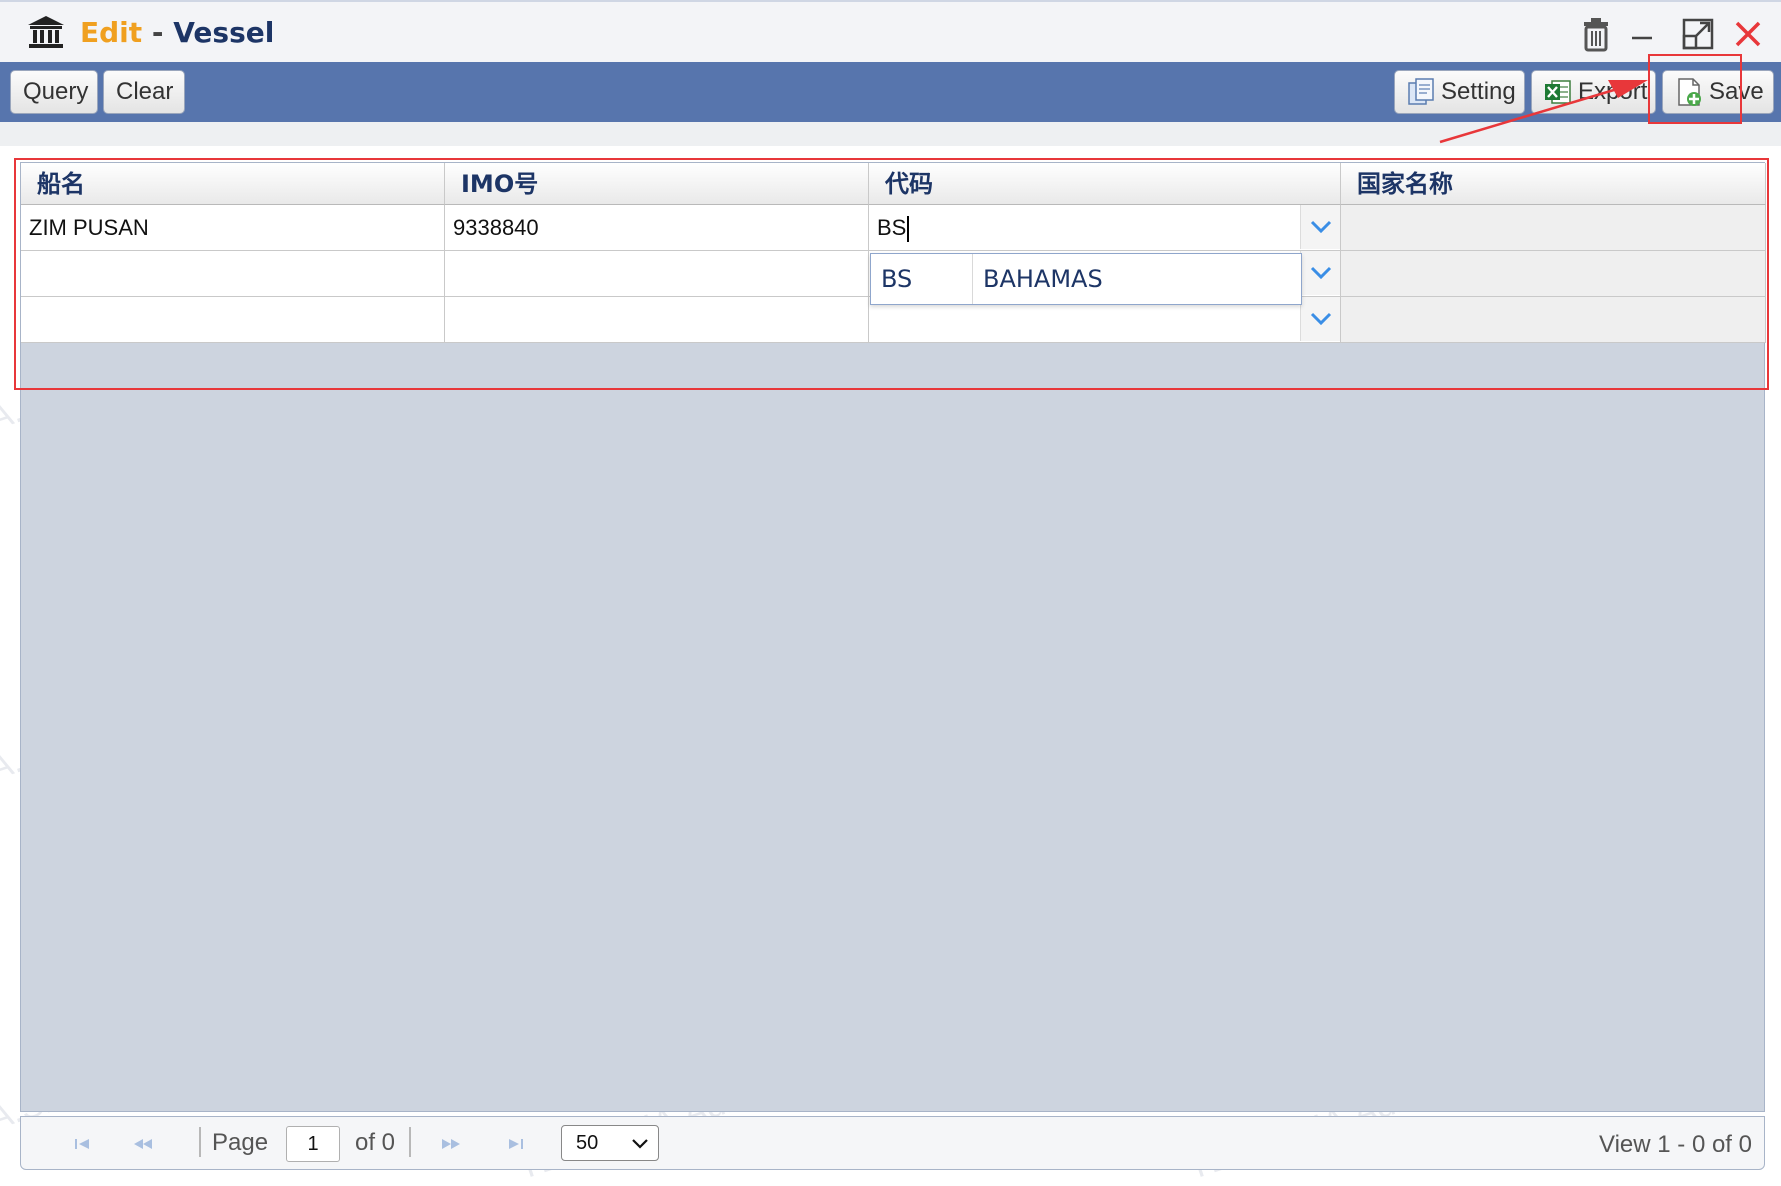  What do you see at coordinates (143, 1144) in the screenshot?
I see `prev-page-icon` at bounding box center [143, 1144].